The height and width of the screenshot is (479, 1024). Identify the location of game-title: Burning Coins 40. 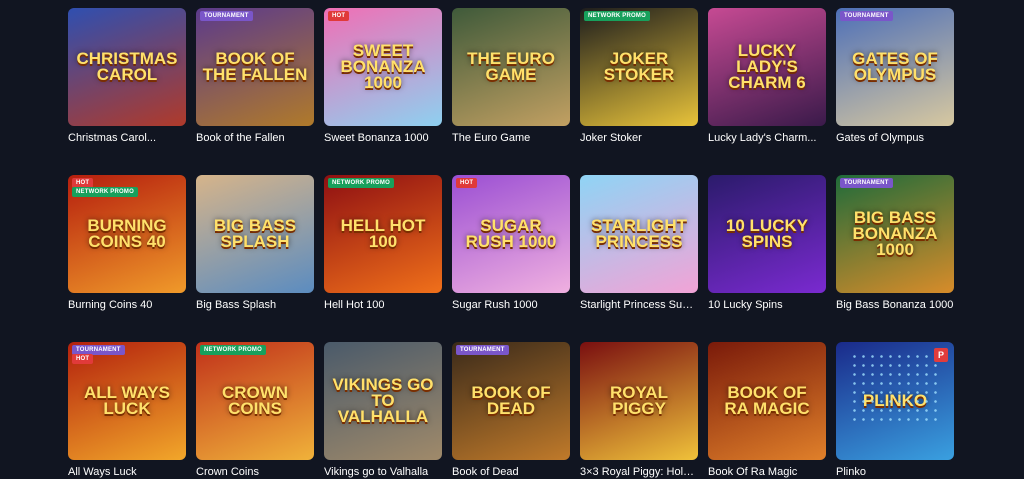
(127, 305).